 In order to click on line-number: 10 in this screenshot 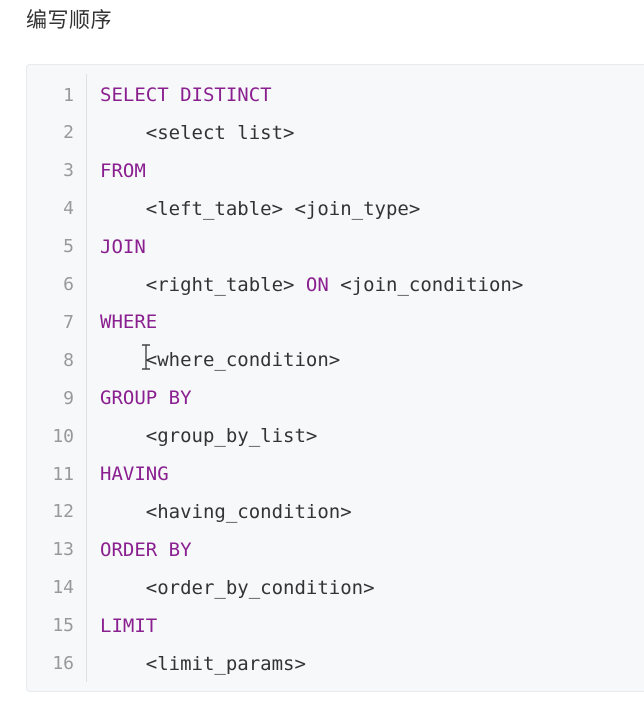, I will do `click(63, 436)`.